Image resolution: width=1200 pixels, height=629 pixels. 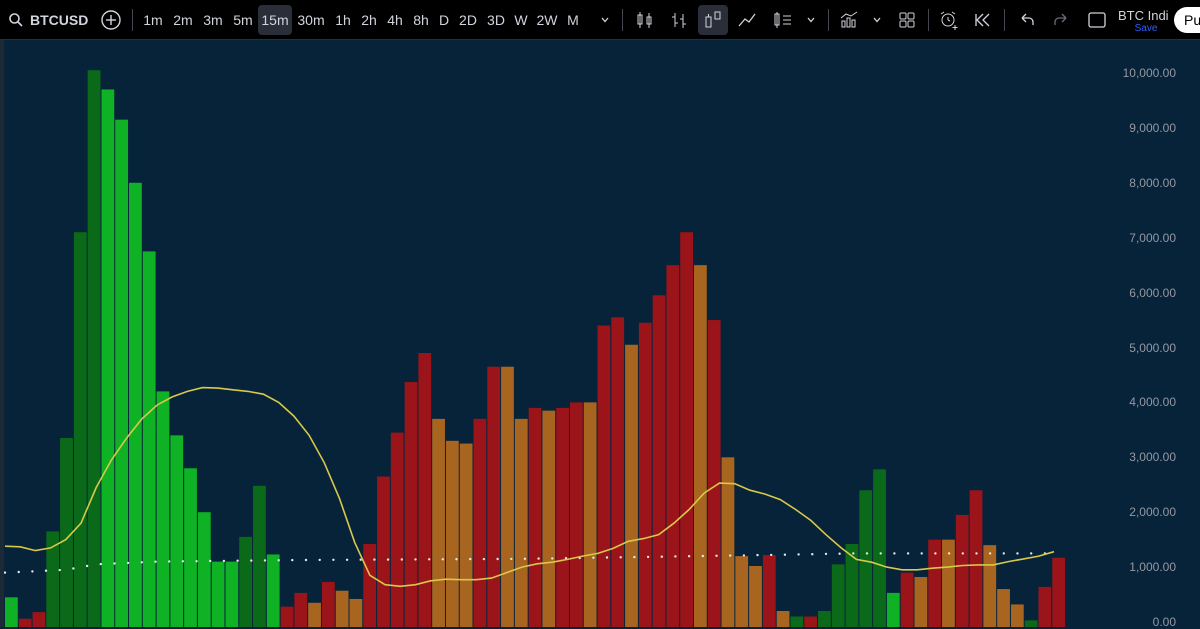 What do you see at coordinates (849, 20) in the screenshot?
I see `indicators-button` at bounding box center [849, 20].